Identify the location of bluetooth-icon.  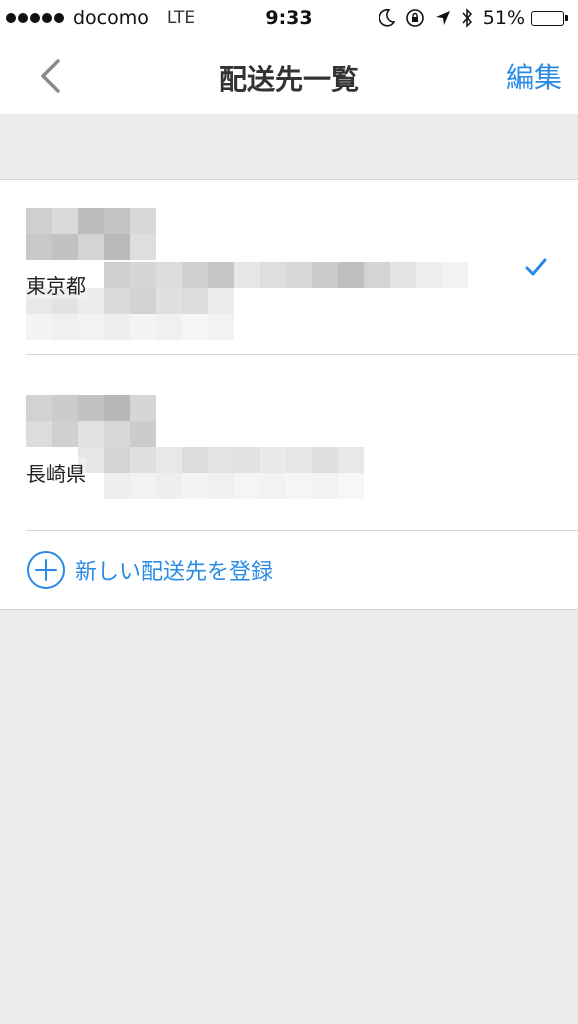
(467, 18).